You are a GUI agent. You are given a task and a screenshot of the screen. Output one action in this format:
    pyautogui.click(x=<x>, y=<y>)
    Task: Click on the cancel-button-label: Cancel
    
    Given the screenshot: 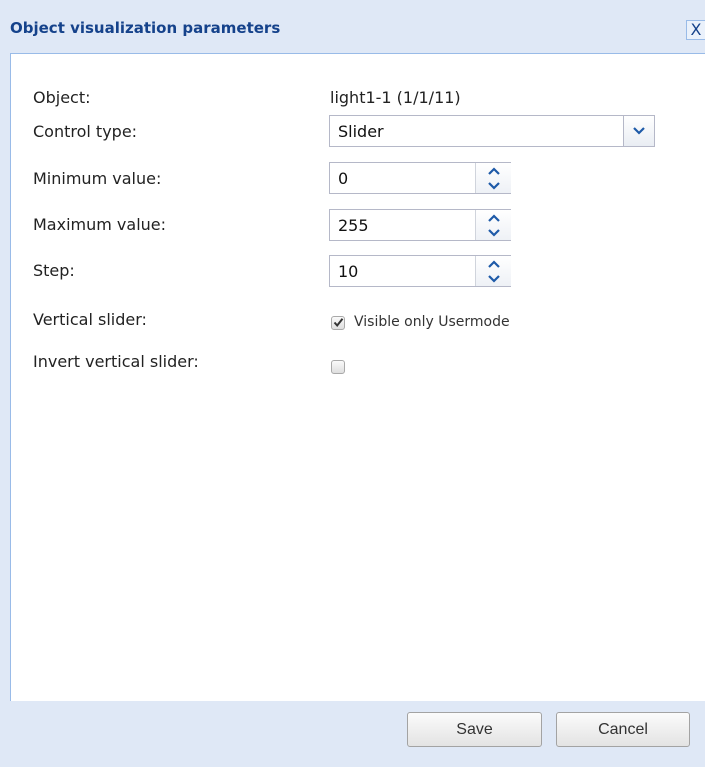 What is the action you would take?
    pyautogui.click(x=623, y=729)
    